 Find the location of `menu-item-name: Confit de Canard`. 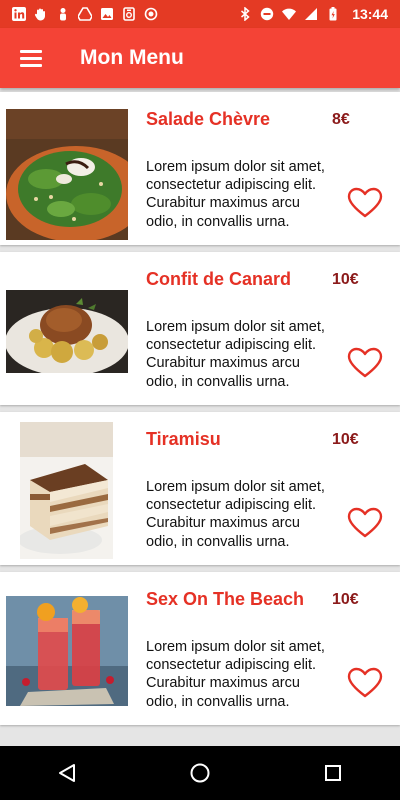

menu-item-name: Confit de Canard is located at coordinates (219, 279).